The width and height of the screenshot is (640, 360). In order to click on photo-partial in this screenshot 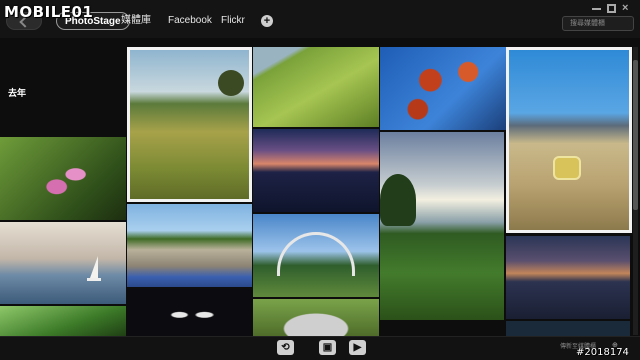, I will do `click(568, 328)`.